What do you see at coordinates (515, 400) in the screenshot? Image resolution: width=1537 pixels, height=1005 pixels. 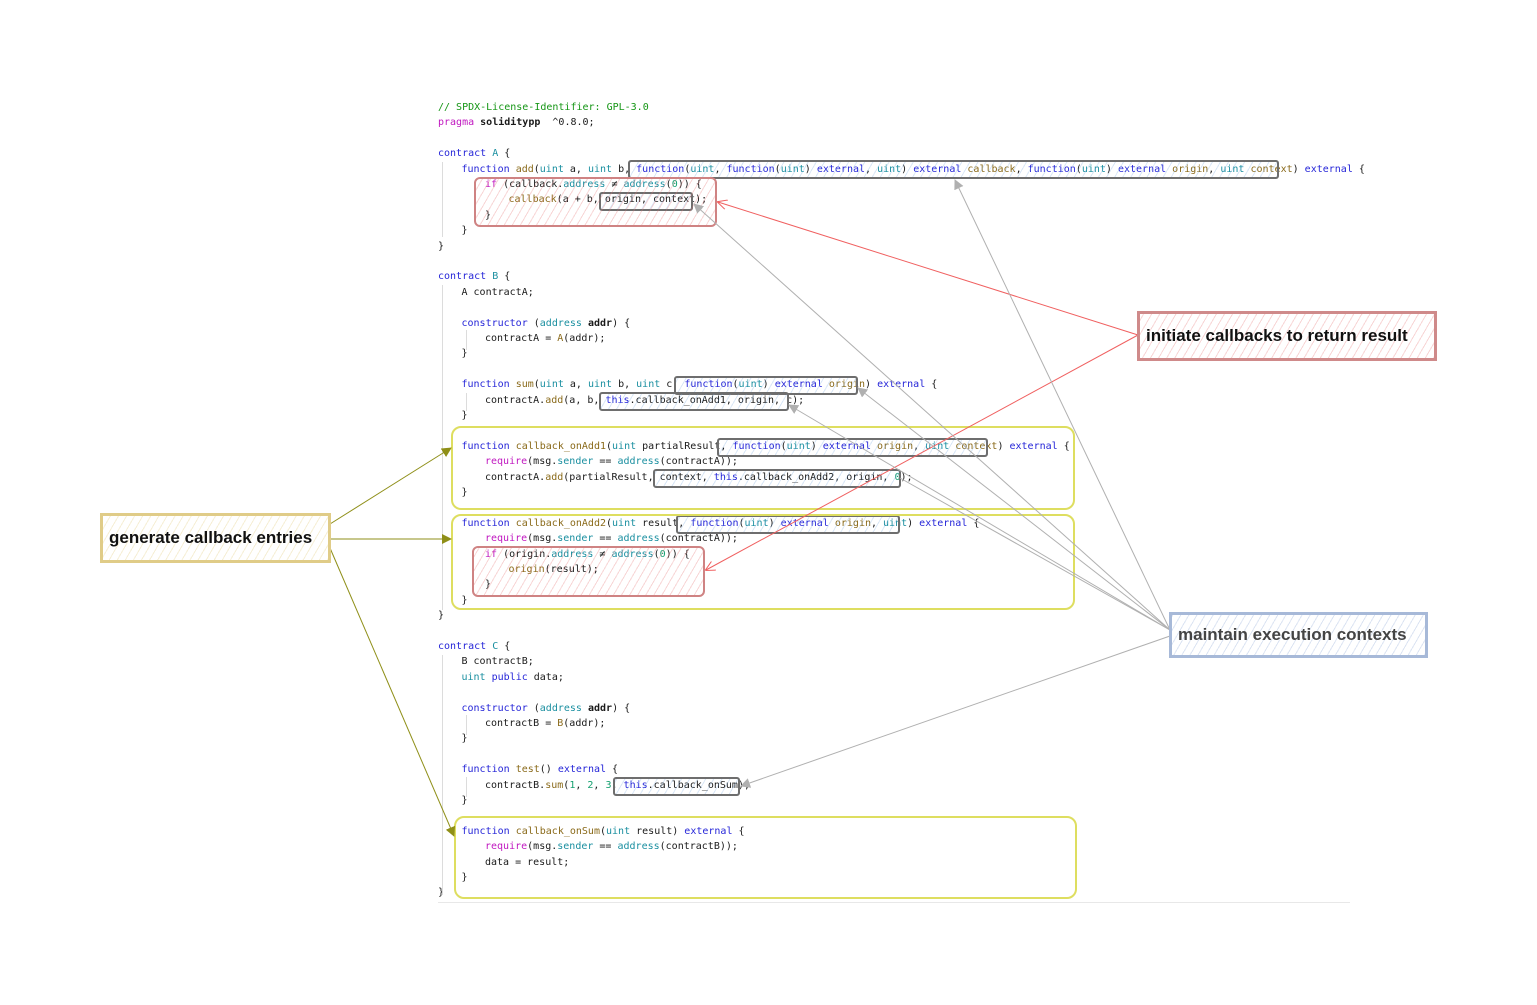 I see `code-token: contractA.` at bounding box center [515, 400].